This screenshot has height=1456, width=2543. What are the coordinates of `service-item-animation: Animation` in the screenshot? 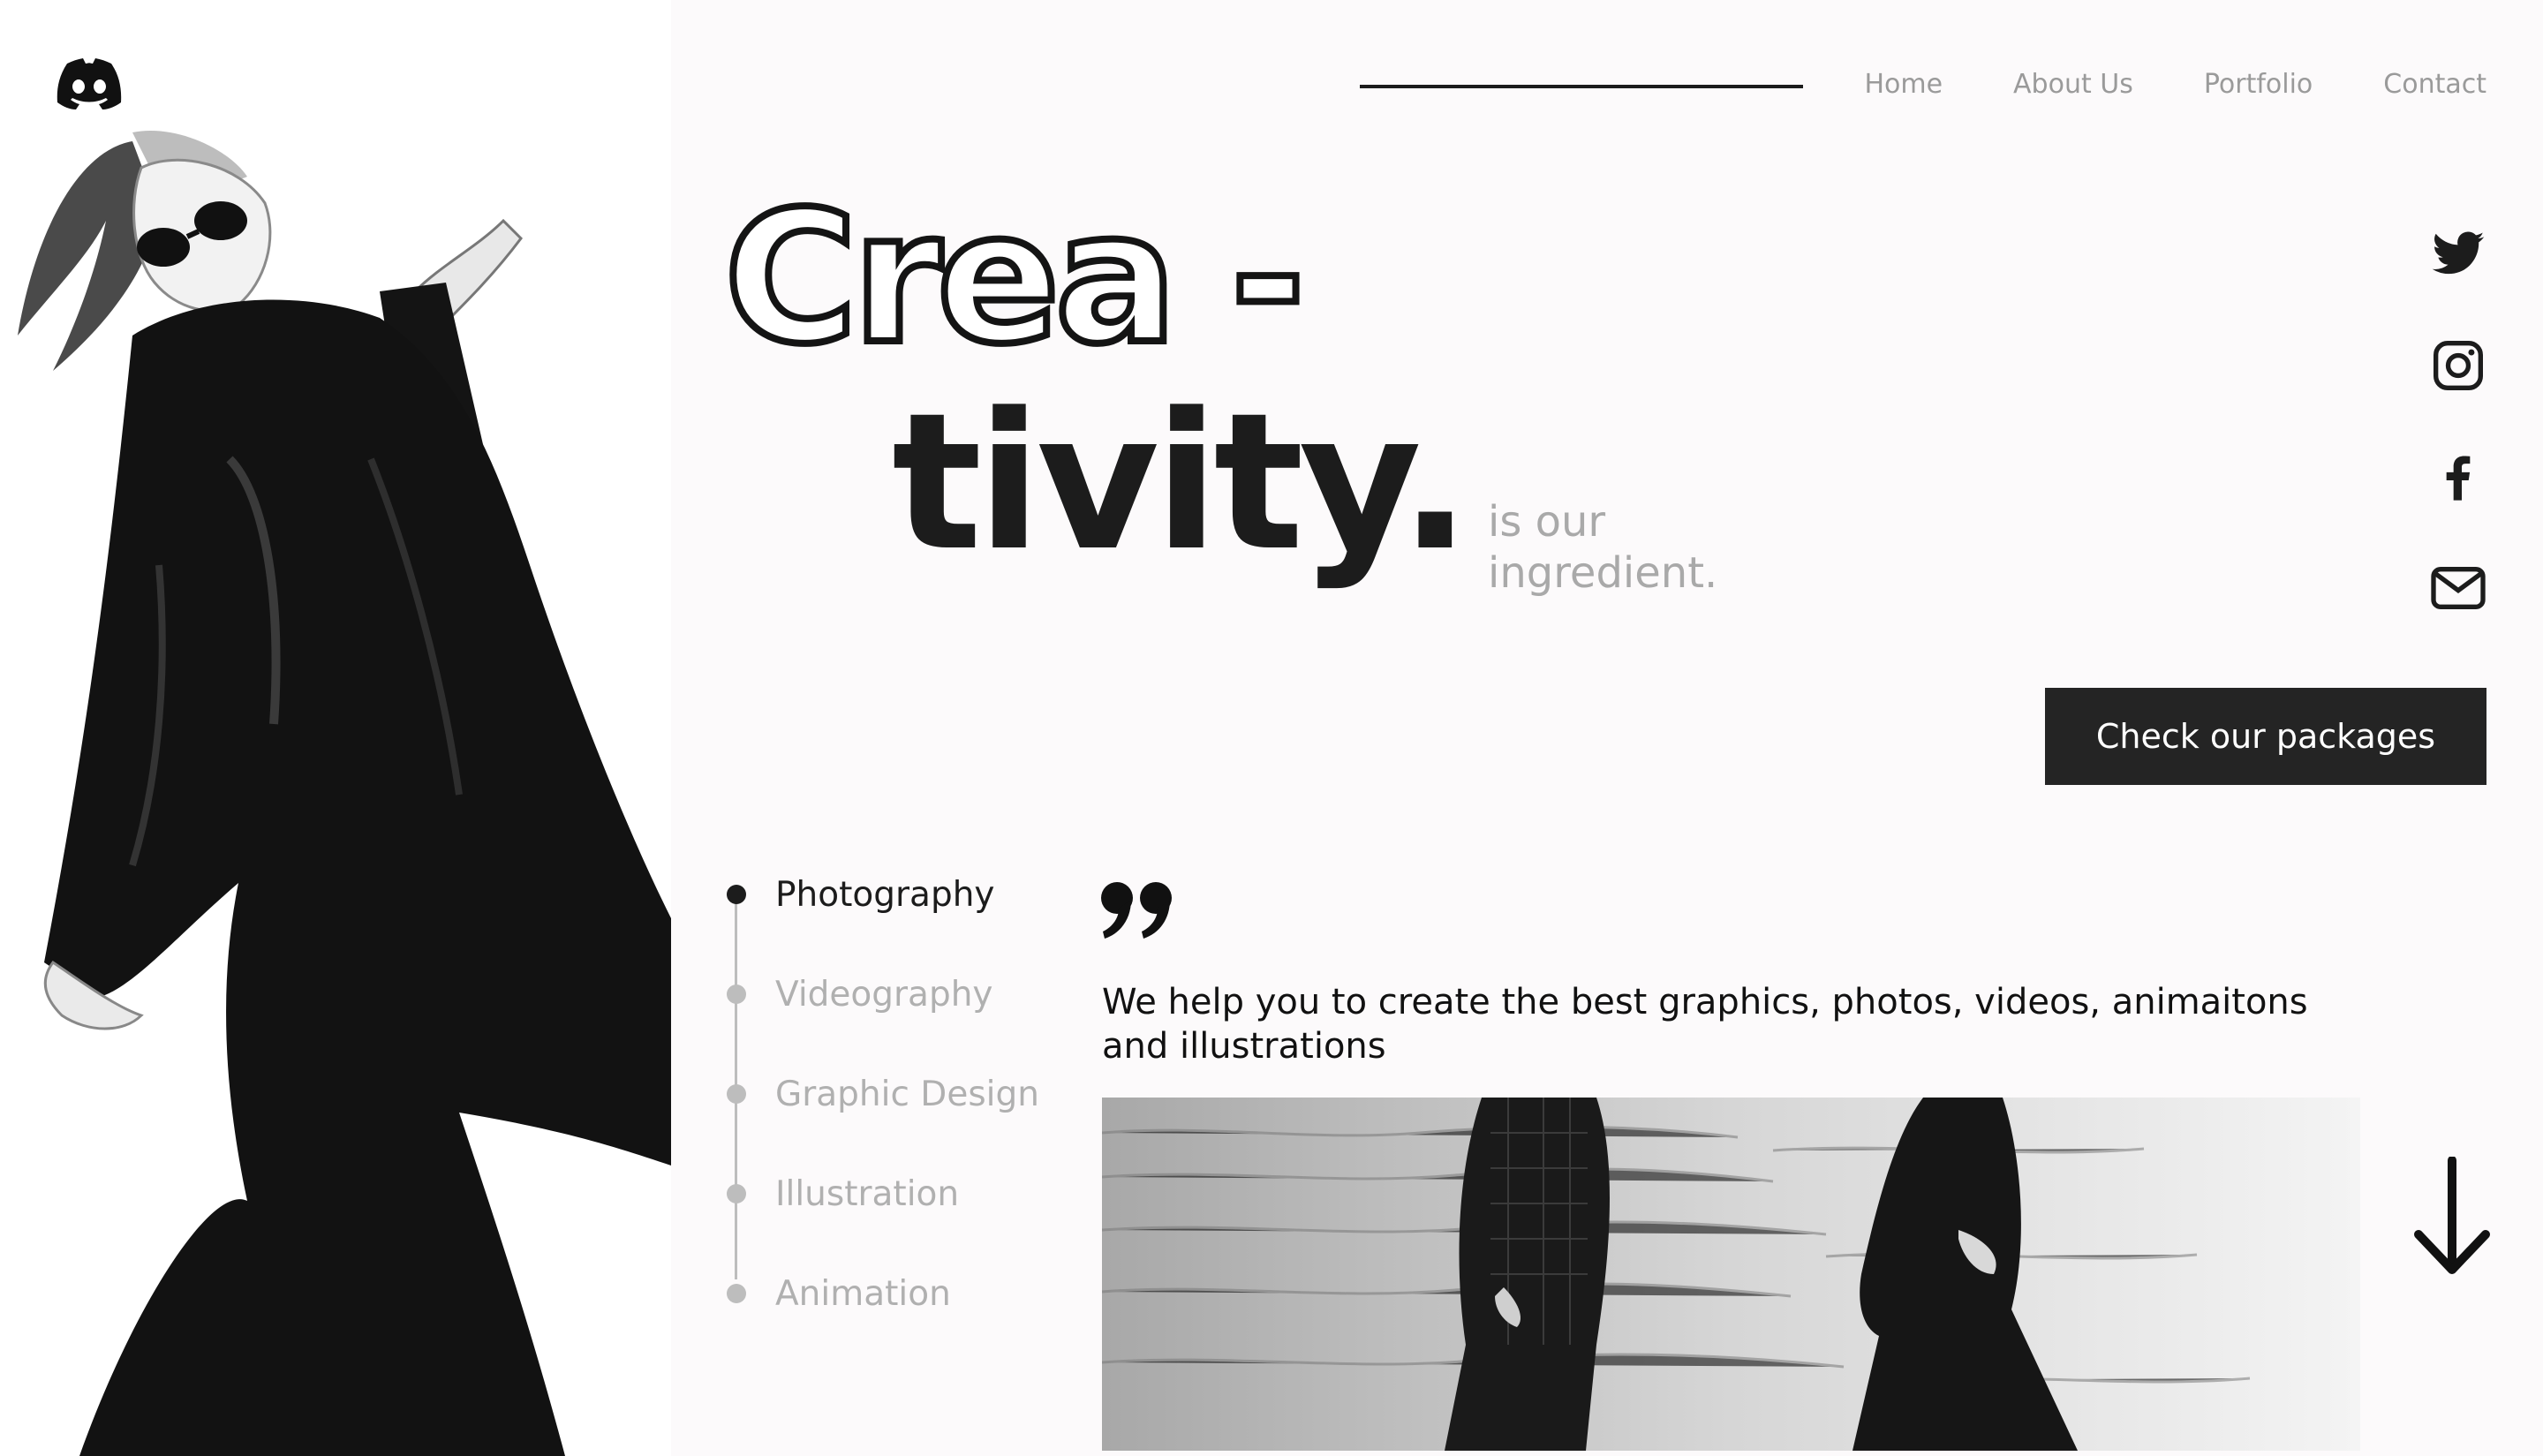 It's located at (838, 1293).